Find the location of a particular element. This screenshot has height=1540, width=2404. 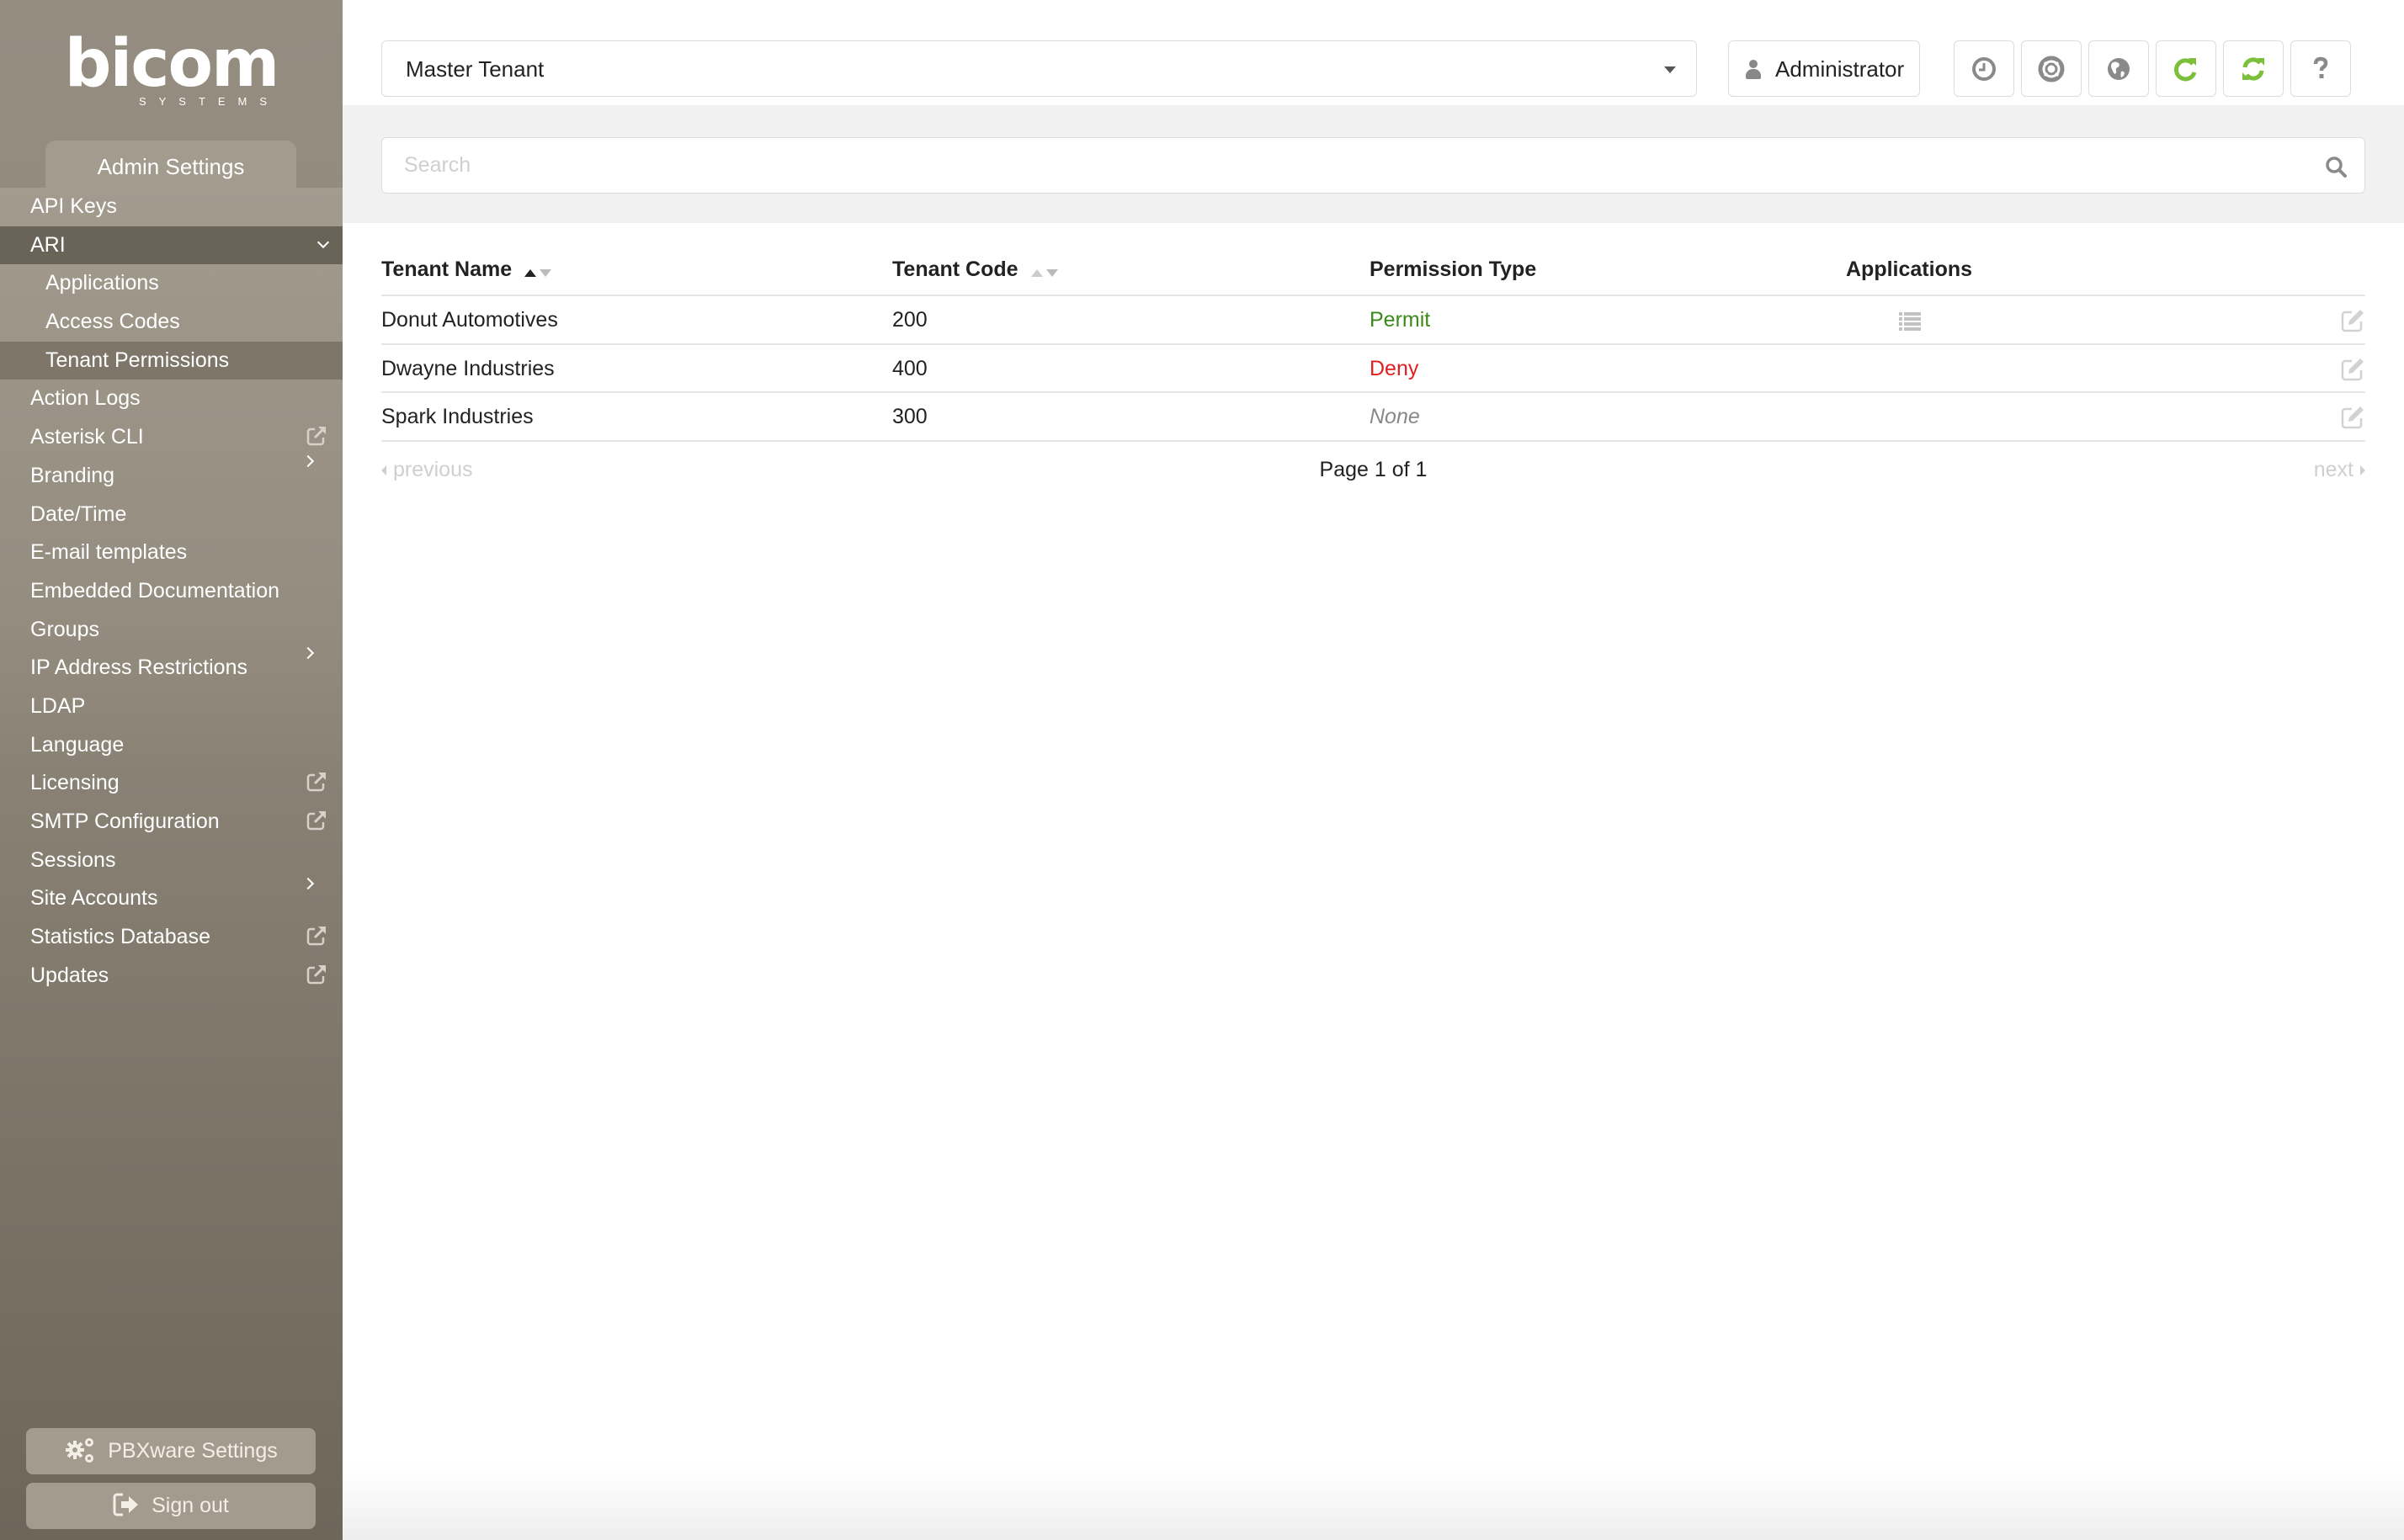

help-button is located at coordinates (2320, 68).